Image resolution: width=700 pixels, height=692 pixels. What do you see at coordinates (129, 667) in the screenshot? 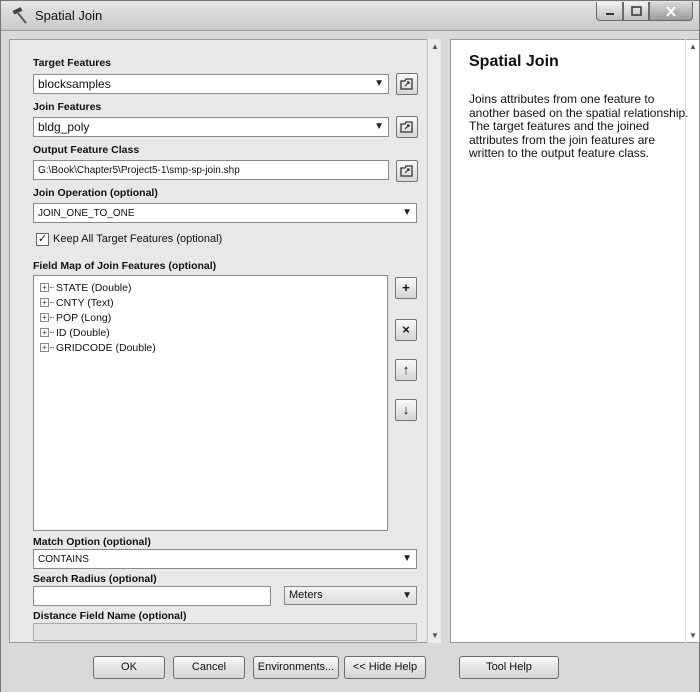
I see `ok-button: OK` at bounding box center [129, 667].